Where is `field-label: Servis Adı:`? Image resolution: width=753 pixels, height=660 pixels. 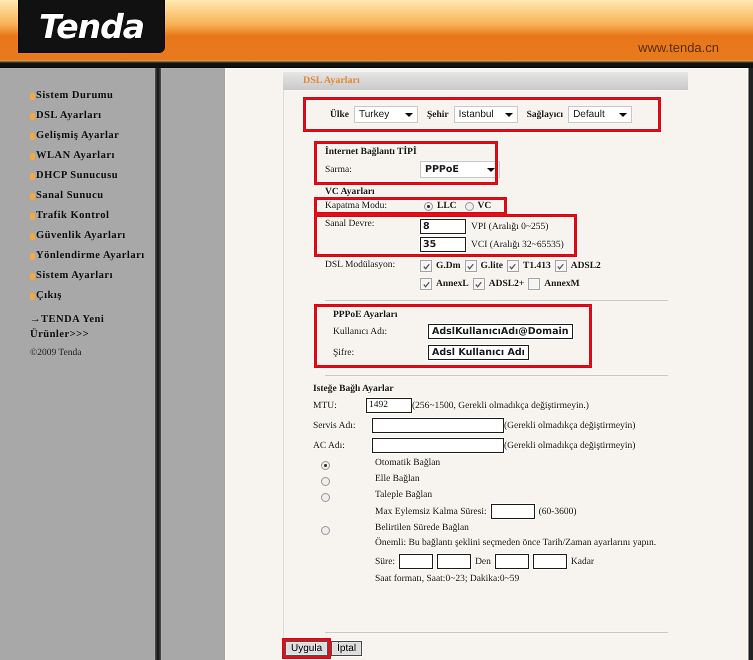
field-label: Servis Adı: is located at coordinates (334, 425).